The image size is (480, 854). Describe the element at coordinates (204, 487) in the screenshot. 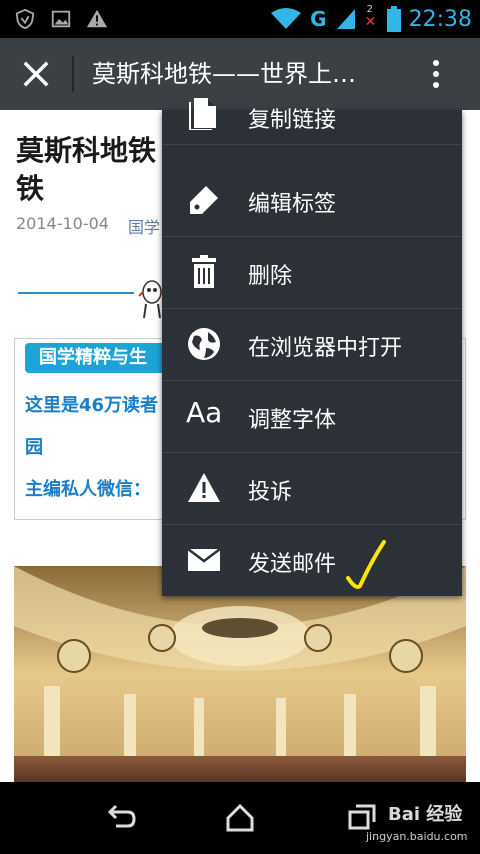

I see `warning-icon` at that location.